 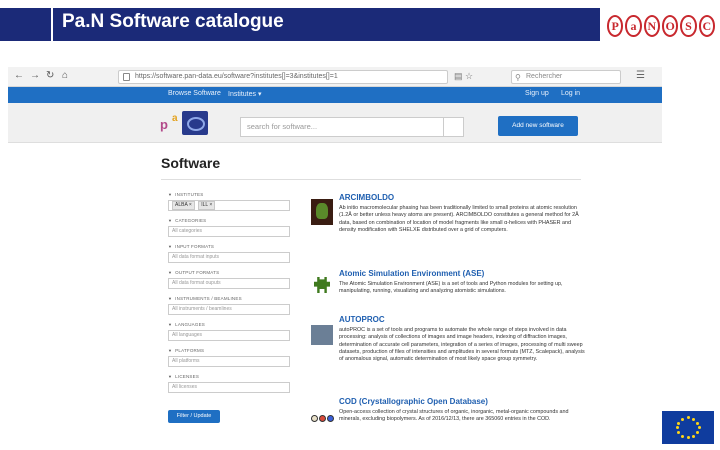 I want to click on software-name-link: ARCIMBOLDO, so click(x=366, y=197).